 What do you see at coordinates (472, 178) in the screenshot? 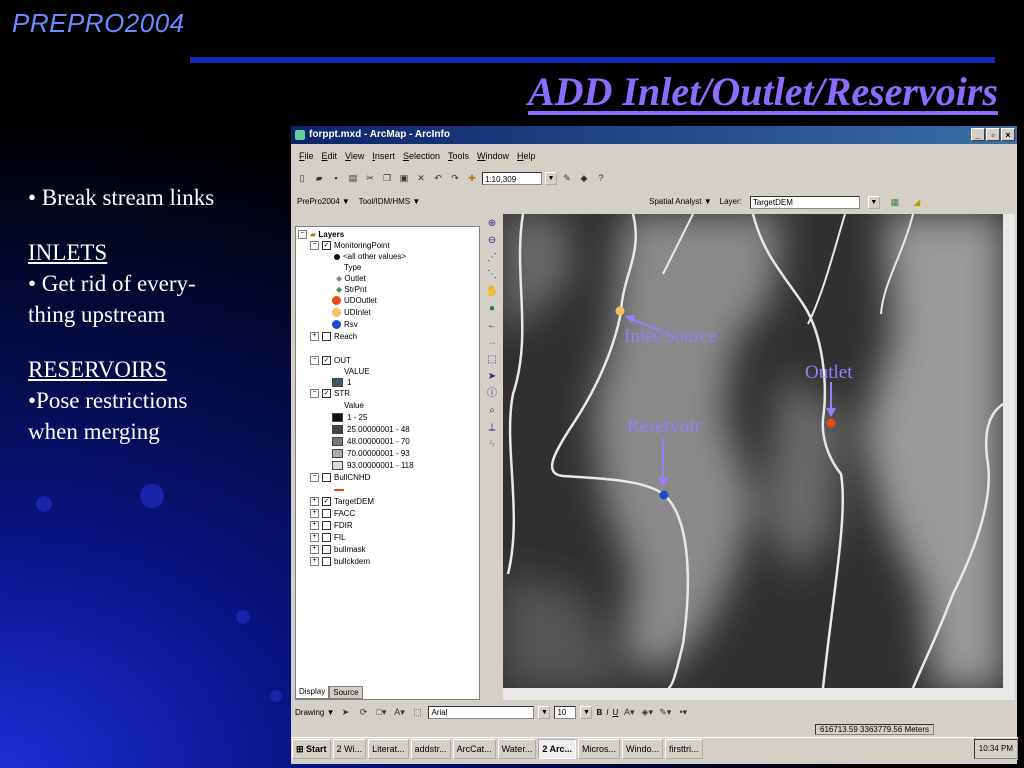
I see `add-data-icon: ✚` at bounding box center [472, 178].